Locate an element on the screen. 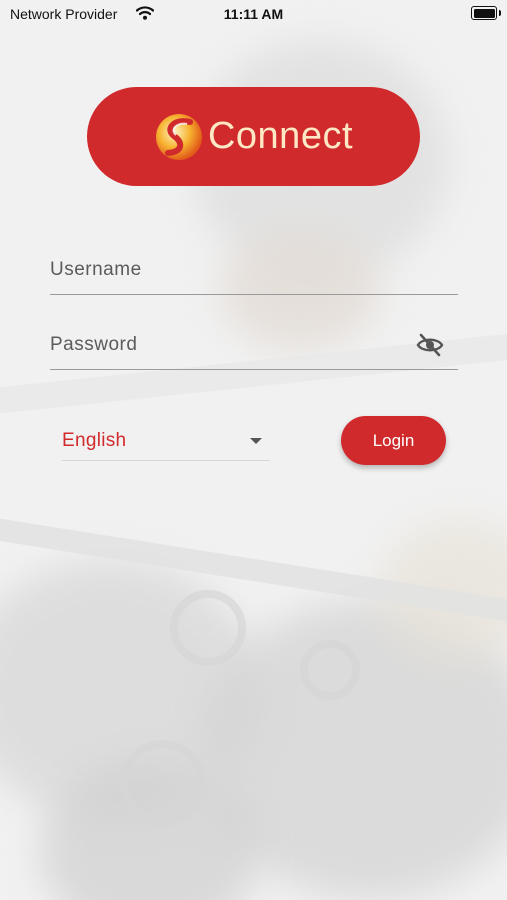 The width and height of the screenshot is (507, 900). username-field is located at coordinates (254, 272).